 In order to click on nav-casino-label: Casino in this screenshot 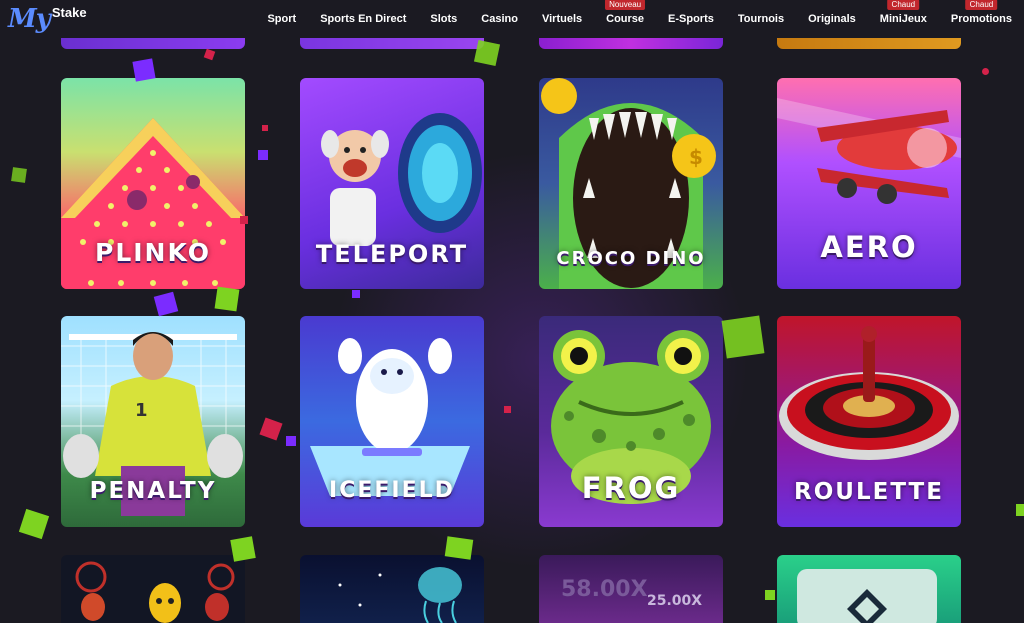, I will do `click(499, 19)`.